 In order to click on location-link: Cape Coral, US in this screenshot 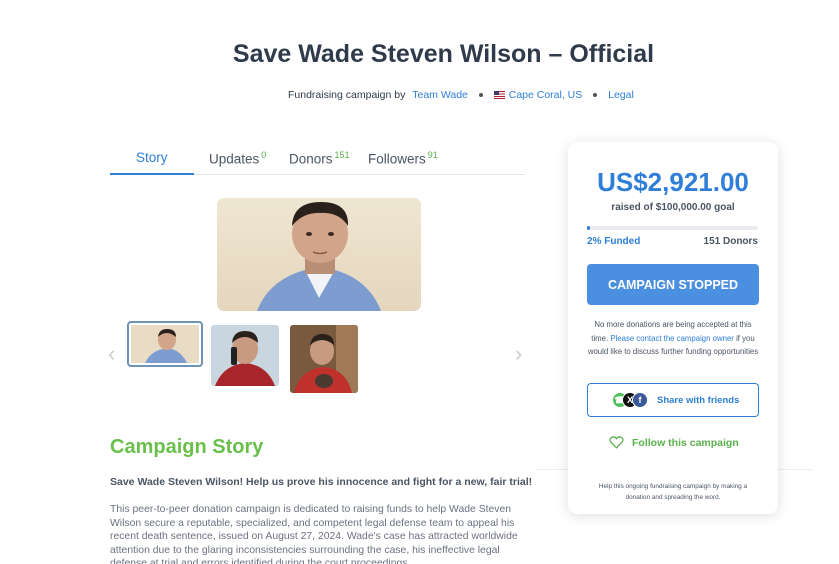, I will do `click(546, 95)`.